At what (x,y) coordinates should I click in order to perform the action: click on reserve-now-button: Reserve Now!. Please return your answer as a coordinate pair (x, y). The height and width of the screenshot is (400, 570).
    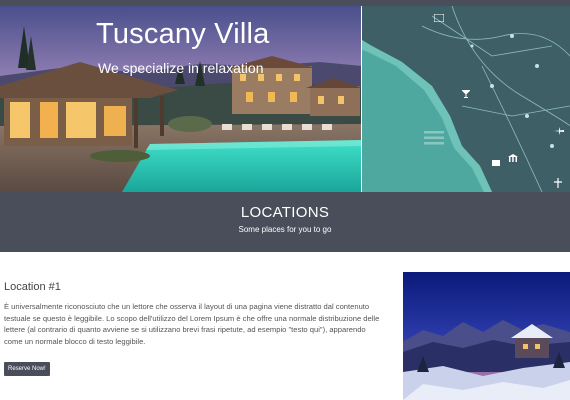
    Looking at the image, I should click on (27, 369).